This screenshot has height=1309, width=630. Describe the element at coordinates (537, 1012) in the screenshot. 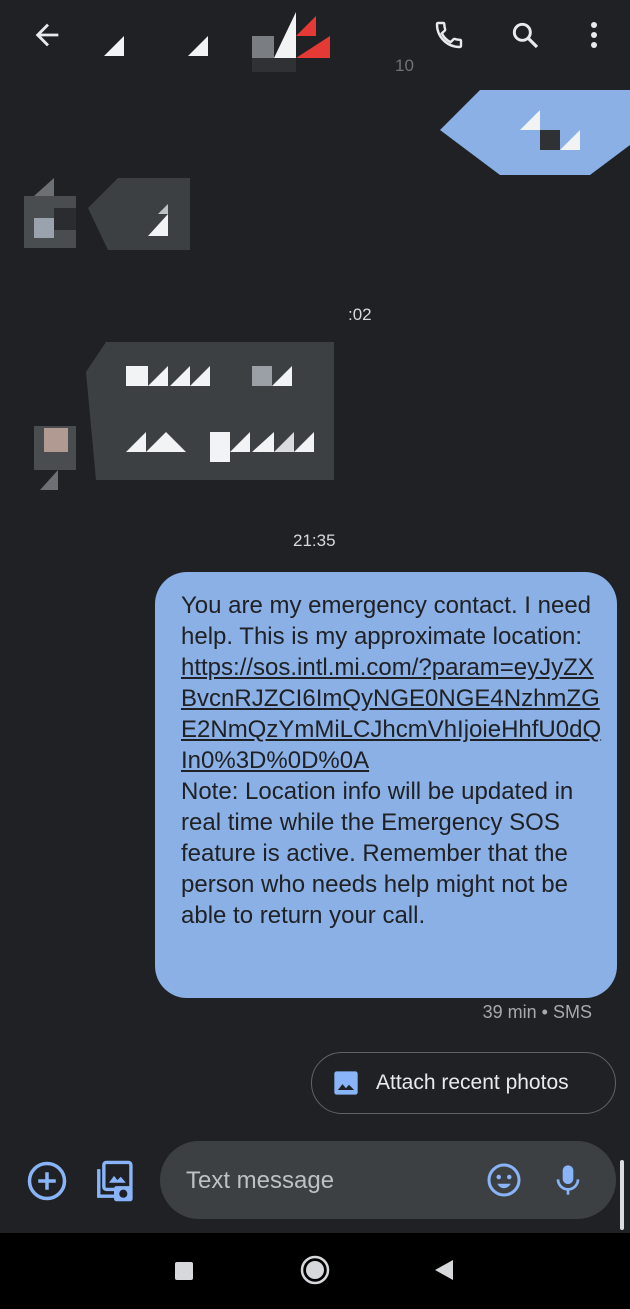

I see `message-status: 39 min • SMS` at that location.